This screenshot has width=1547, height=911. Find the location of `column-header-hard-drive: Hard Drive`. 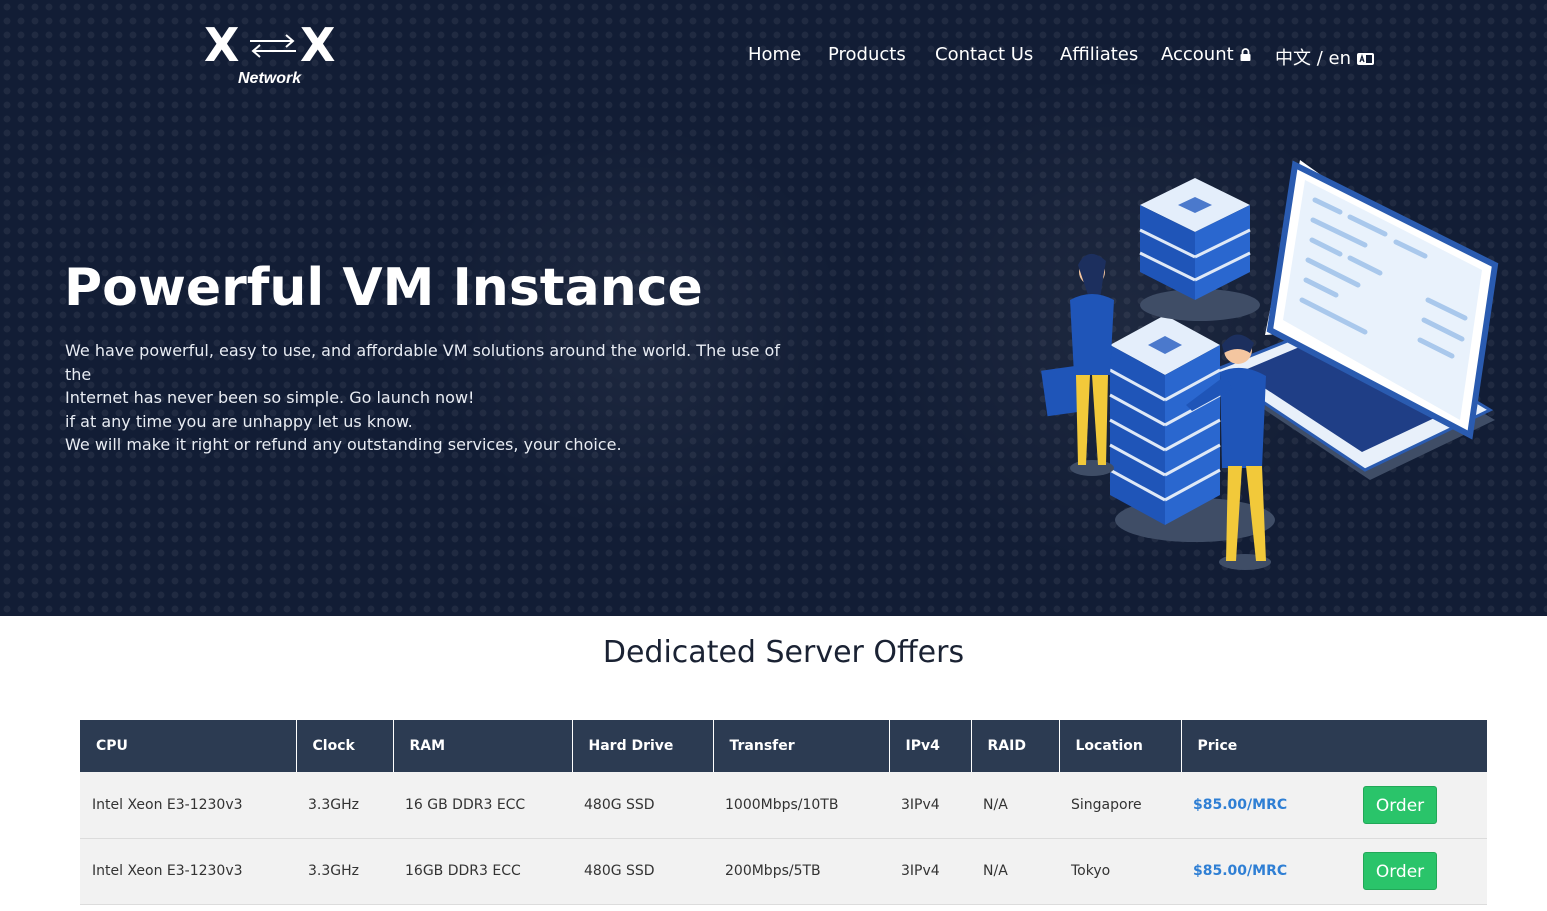

column-header-hard-drive: Hard Drive is located at coordinates (643, 746).